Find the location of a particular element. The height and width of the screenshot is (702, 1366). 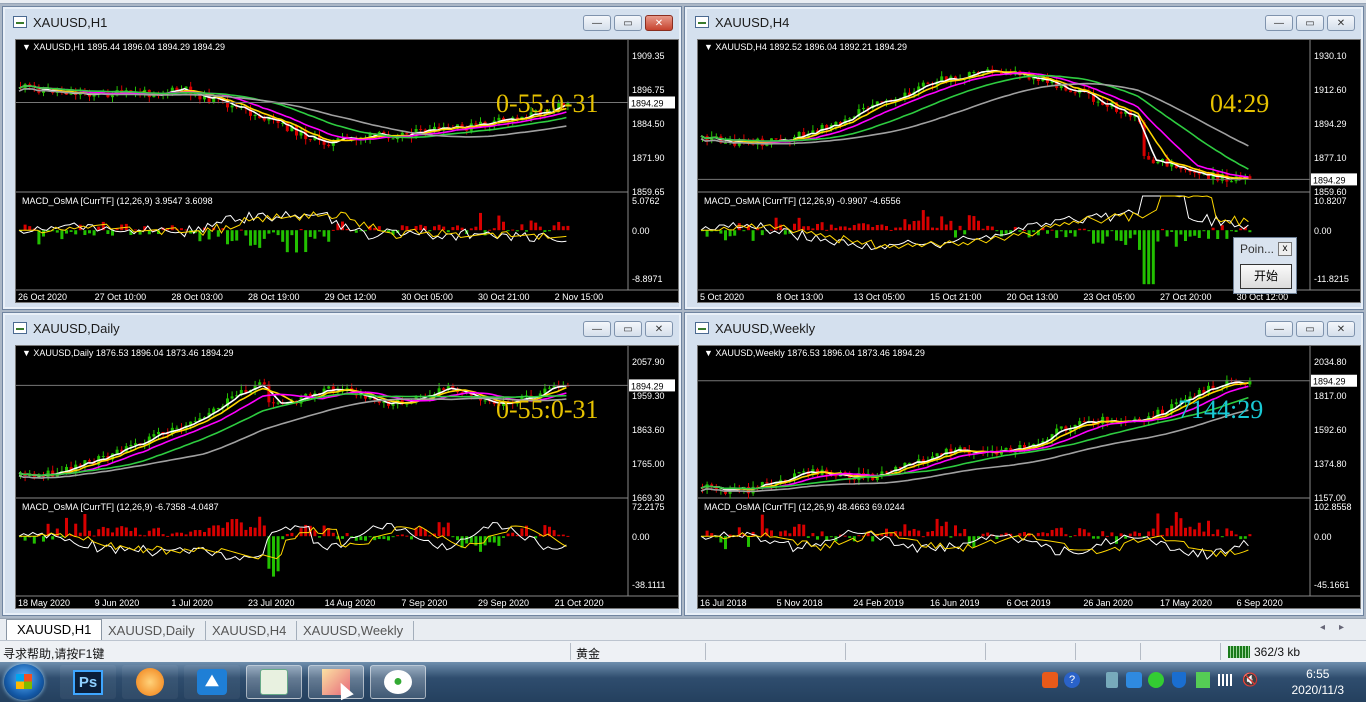

tab-scroll-arrows: ◂▸ is located at coordinates (1339, 627).